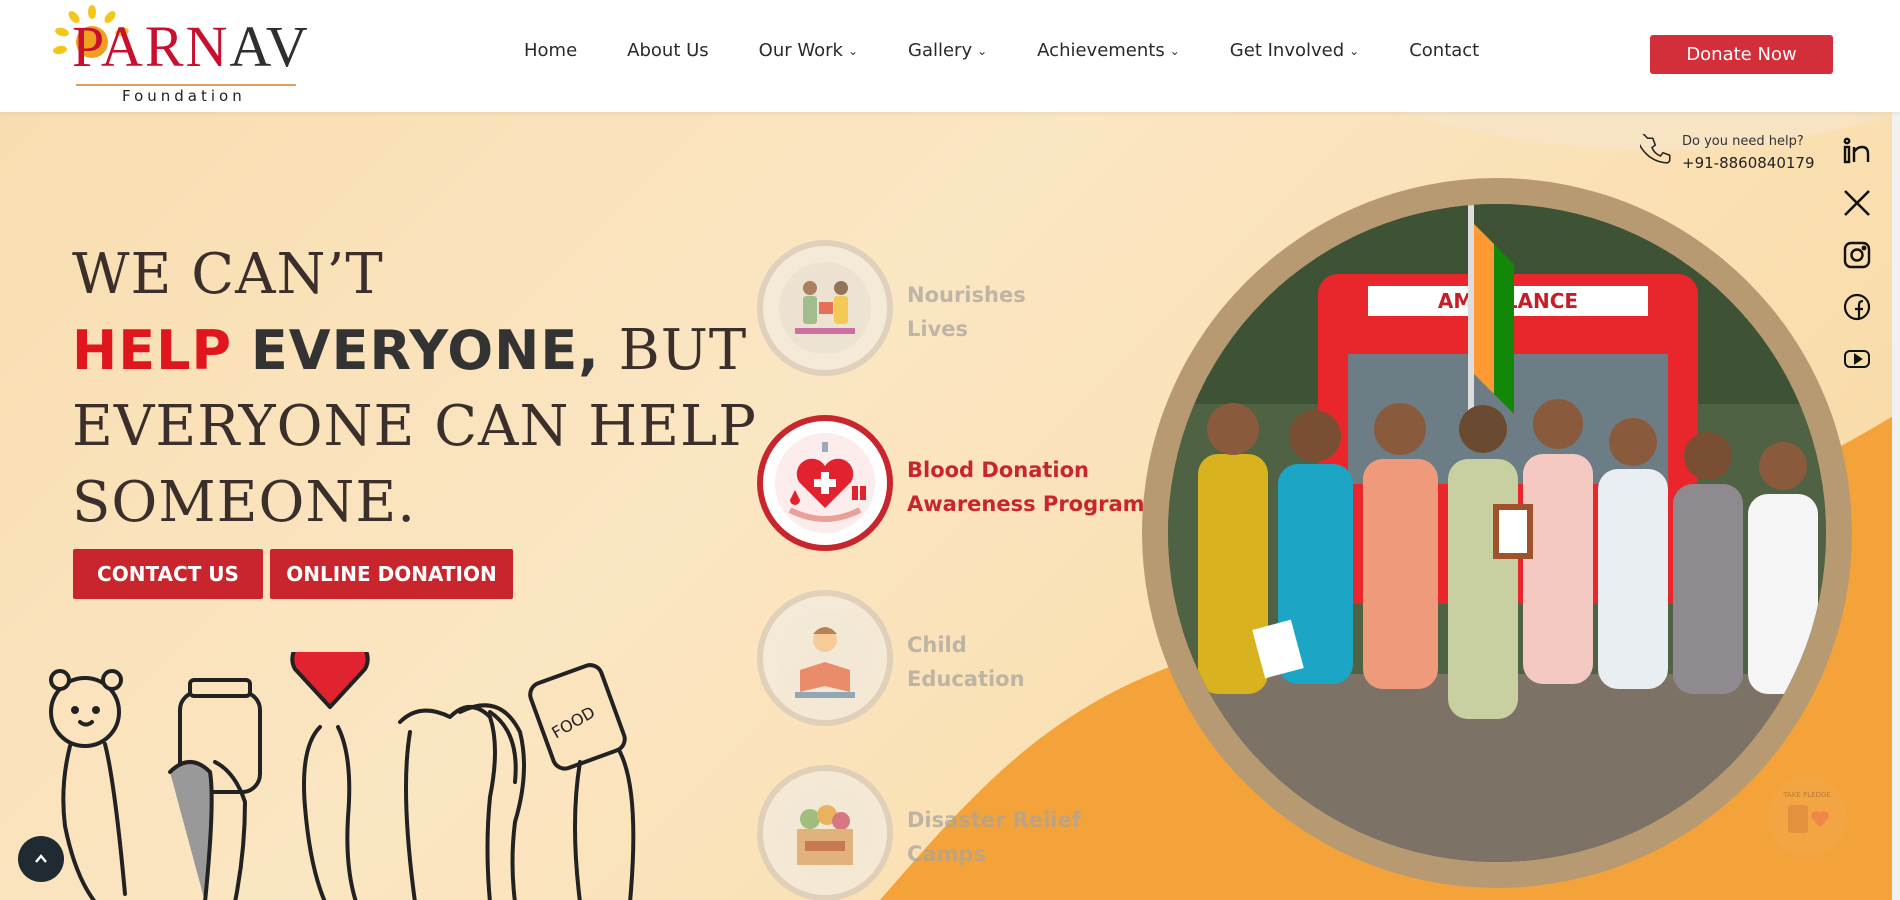  Describe the element at coordinates (1037, 312) in the screenshot. I see `program-label: Nourishes Lives` at that location.